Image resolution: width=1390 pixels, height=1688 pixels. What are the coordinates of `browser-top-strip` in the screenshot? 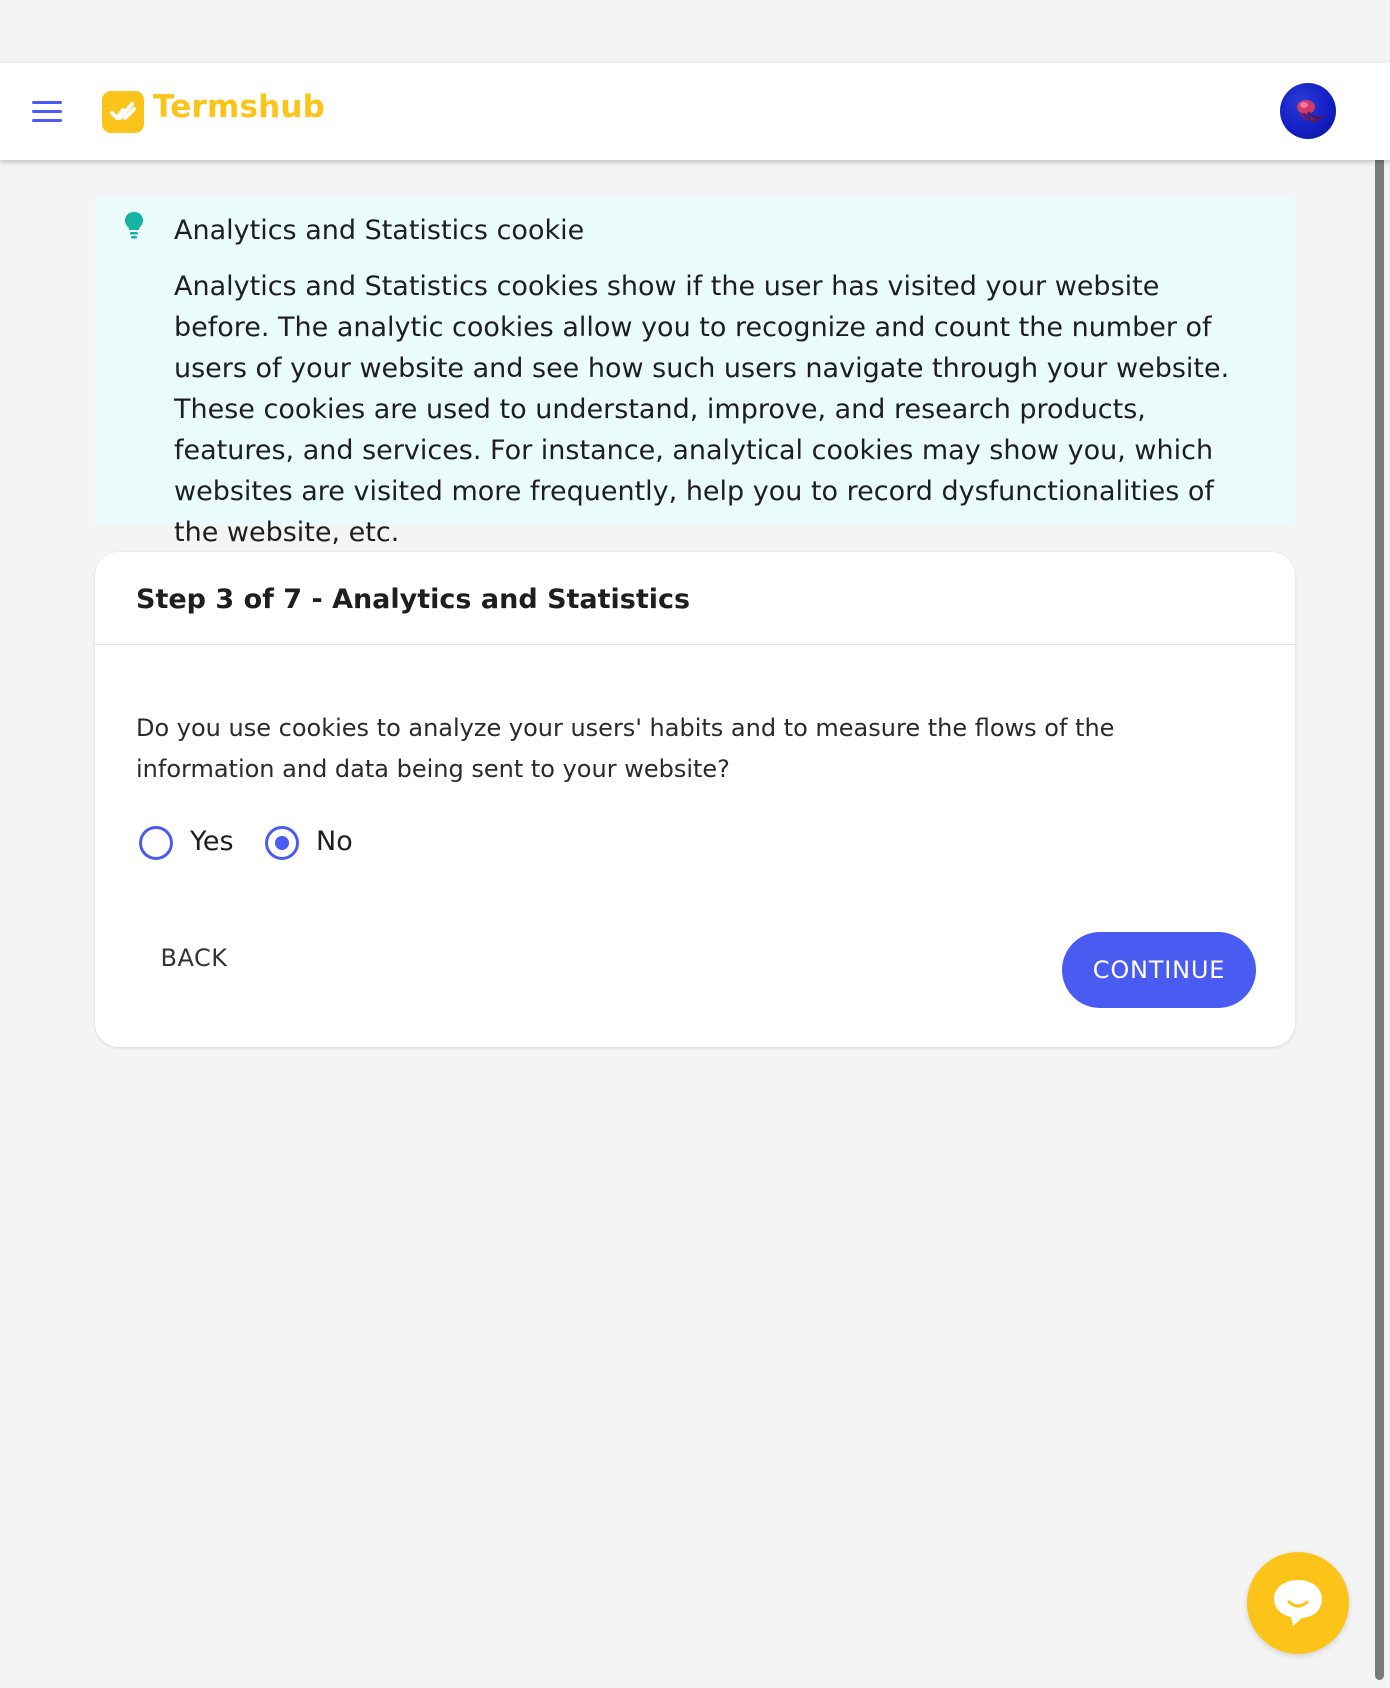 It's located at (695, 31).